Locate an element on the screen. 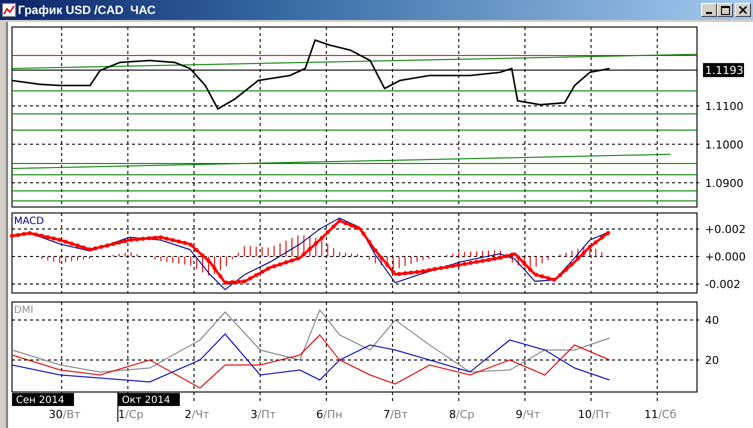  axis-label: +0.000 is located at coordinates (725, 257).